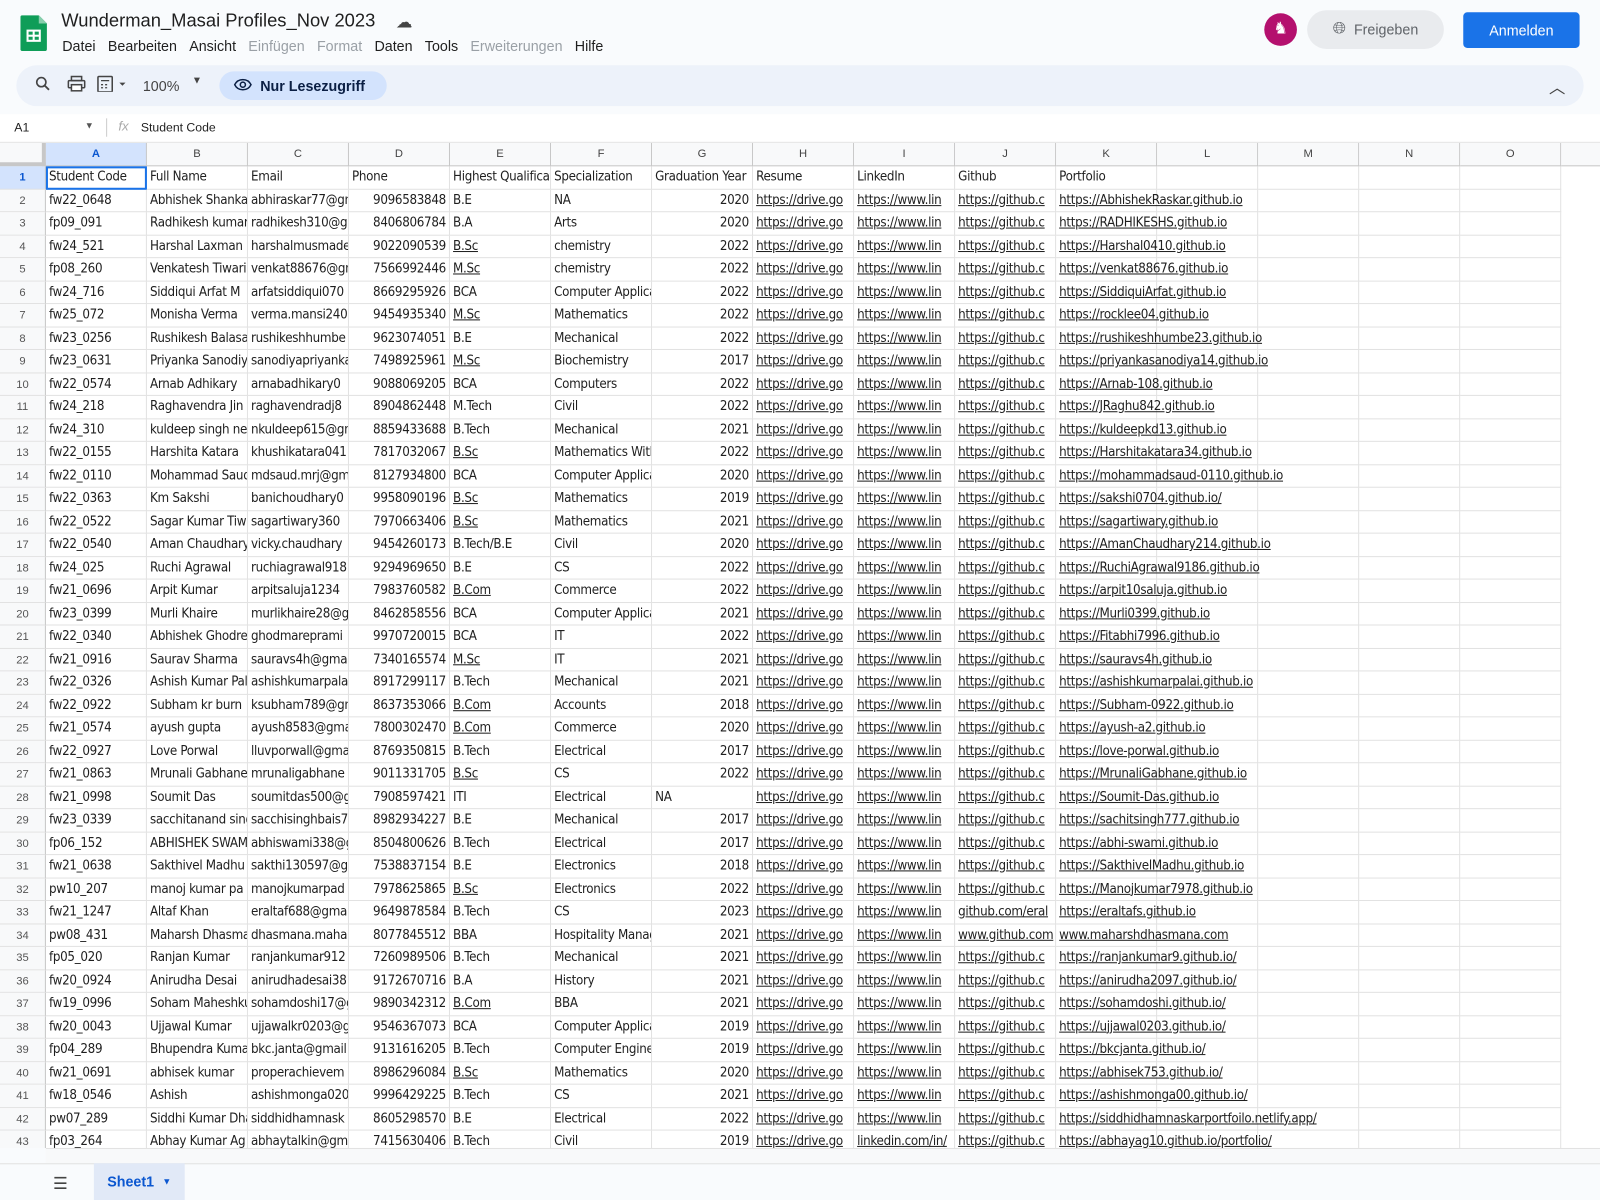 This screenshot has height=1200, width=1600. I want to click on table-cell: https://AbhishekRaskar.github.io, so click(1149, 201).